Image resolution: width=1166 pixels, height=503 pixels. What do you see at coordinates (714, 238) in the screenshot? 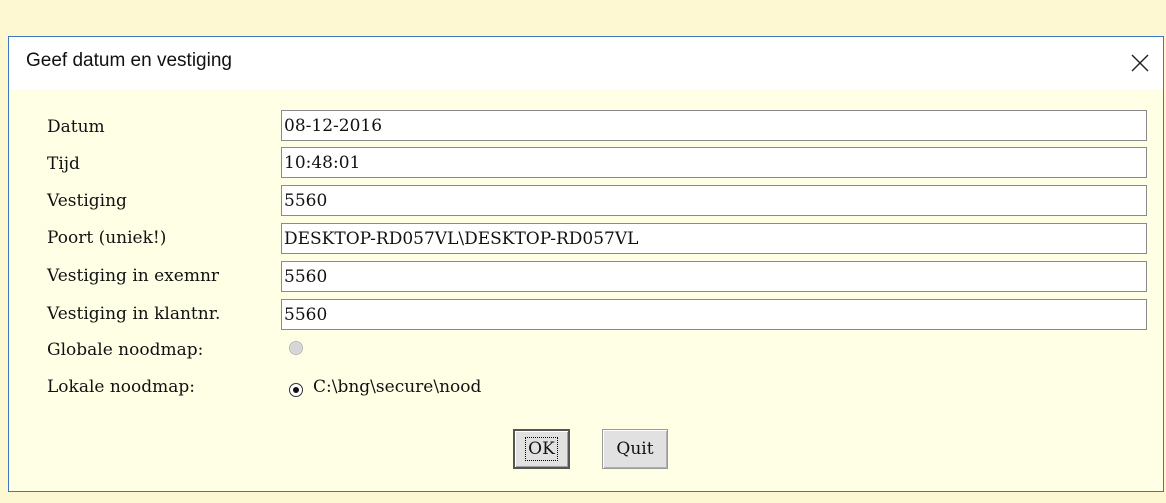
I see `poort-field` at bounding box center [714, 238].